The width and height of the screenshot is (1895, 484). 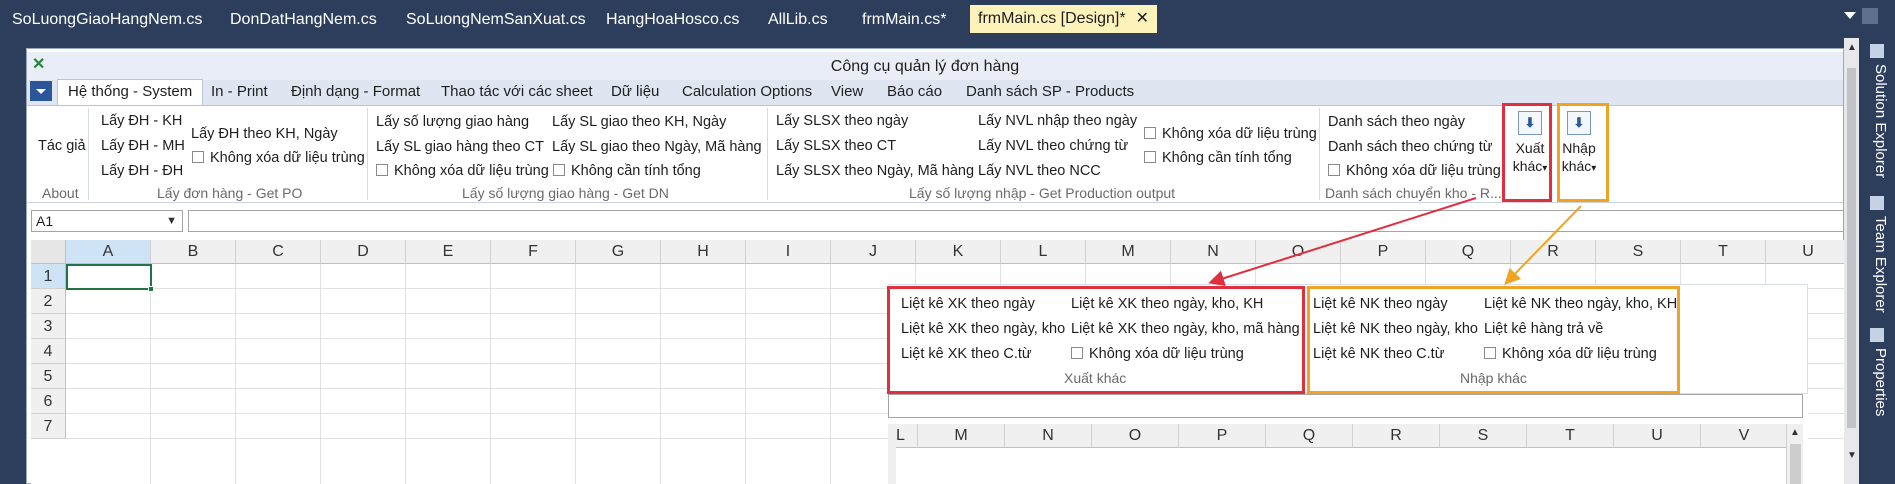 I want to click on scroll-down-icon: ▼, so click(x=1852, y=455).